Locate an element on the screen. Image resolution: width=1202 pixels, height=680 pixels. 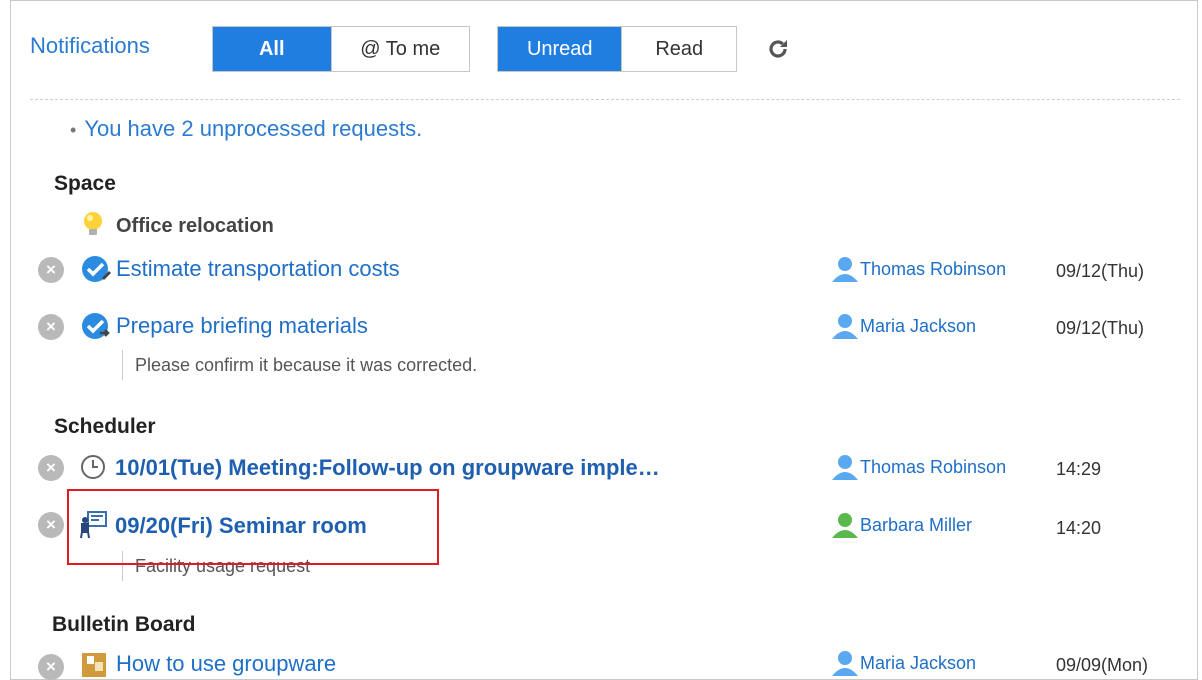
filter-to-me-button: @ To me is located at coordinates (399, 49).